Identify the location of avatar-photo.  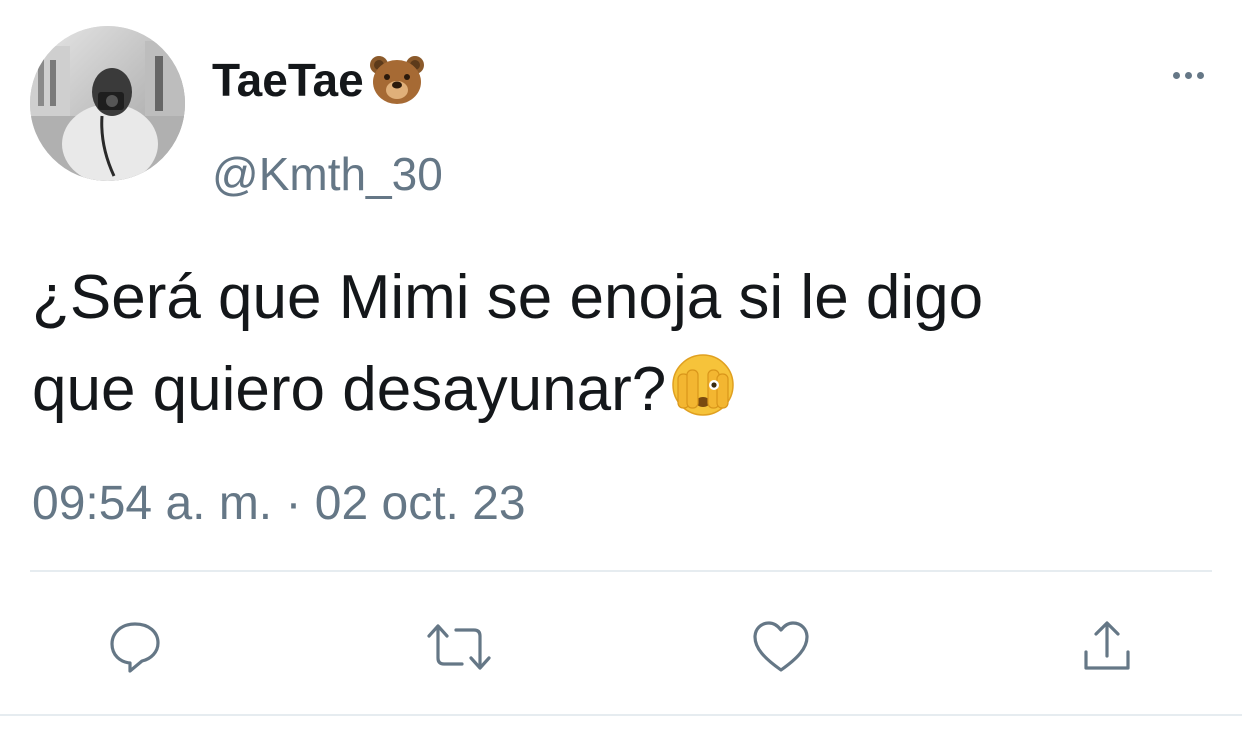
(107, 103).